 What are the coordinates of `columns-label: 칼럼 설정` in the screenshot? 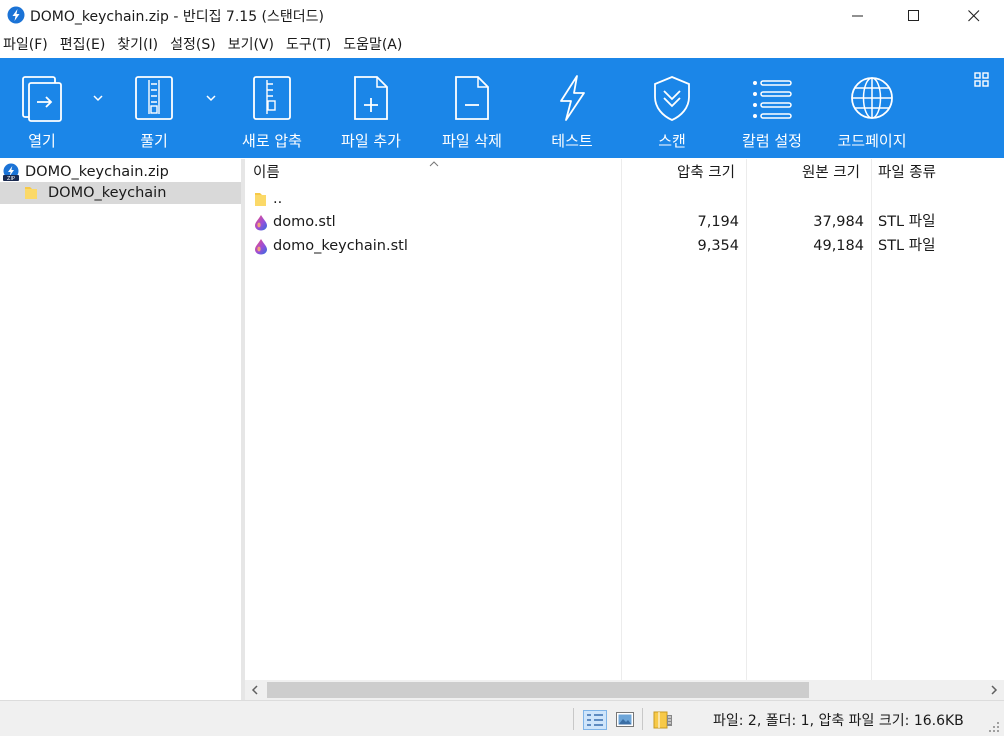 It's located at (772, 141).